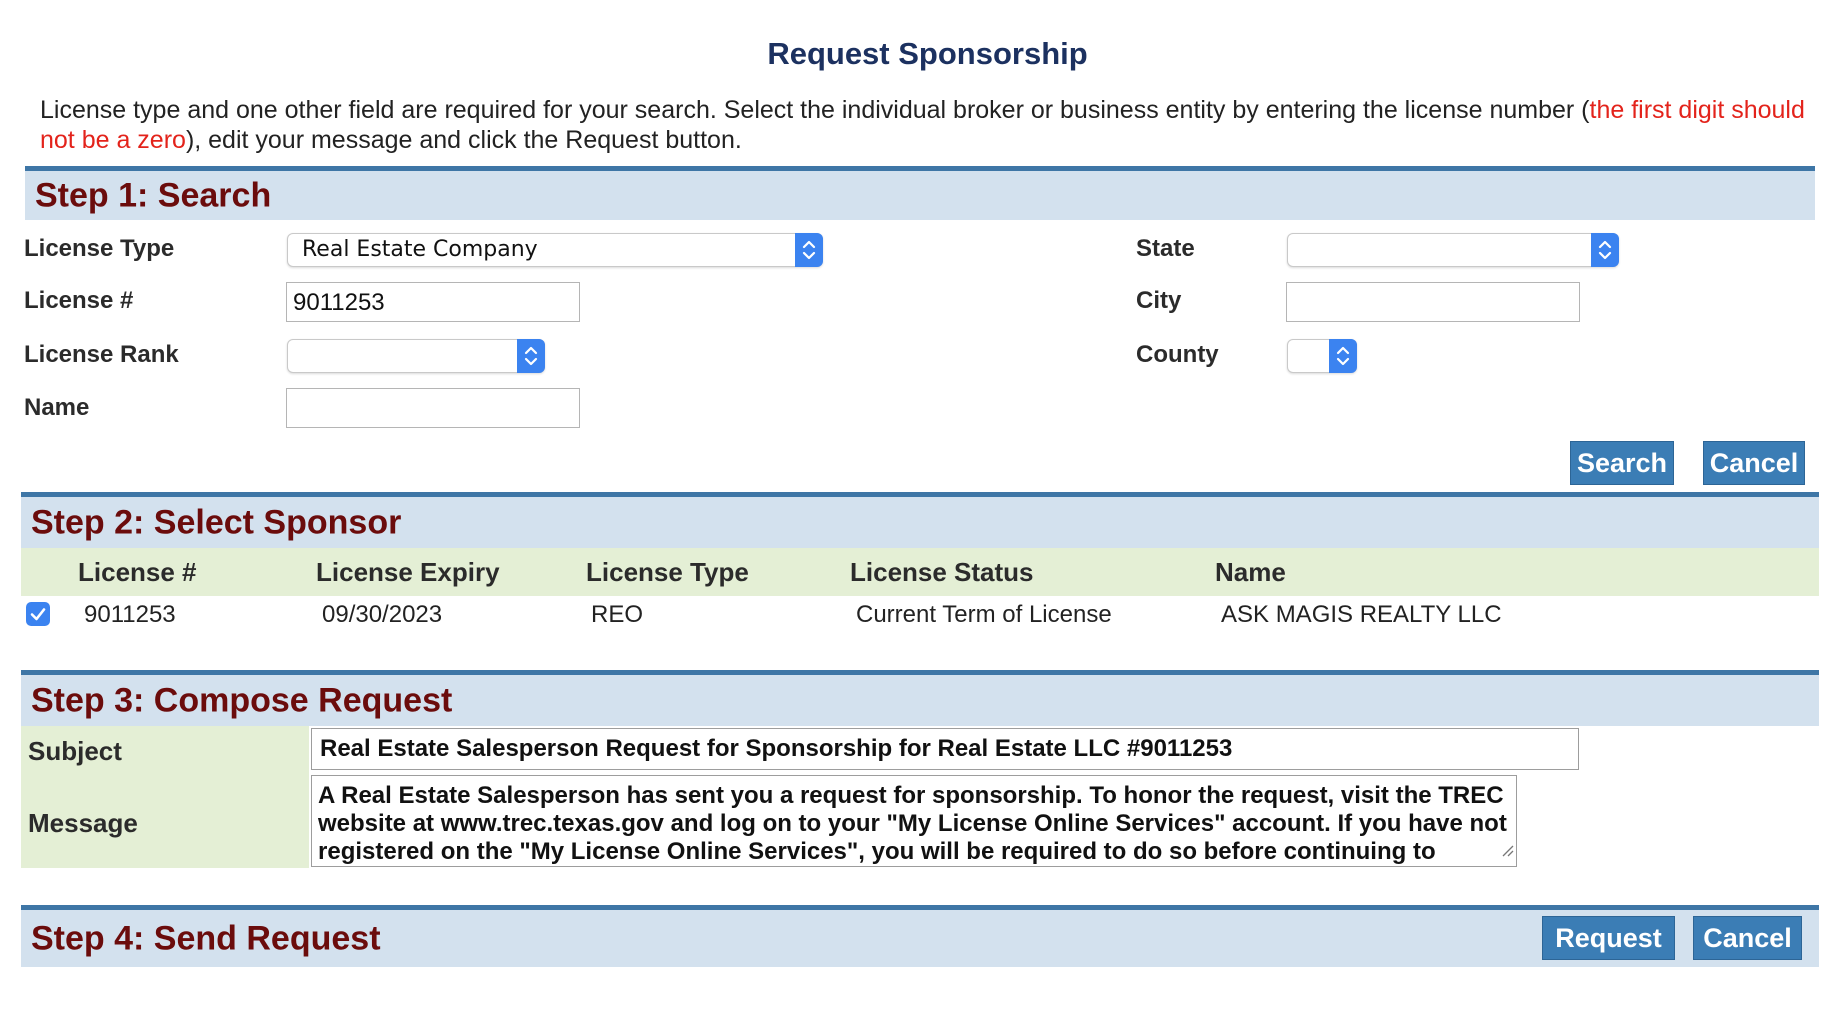 The width and height of the screenshot is (1834, 1036). I want to click on license-number-label: License #, so click(79, 300).